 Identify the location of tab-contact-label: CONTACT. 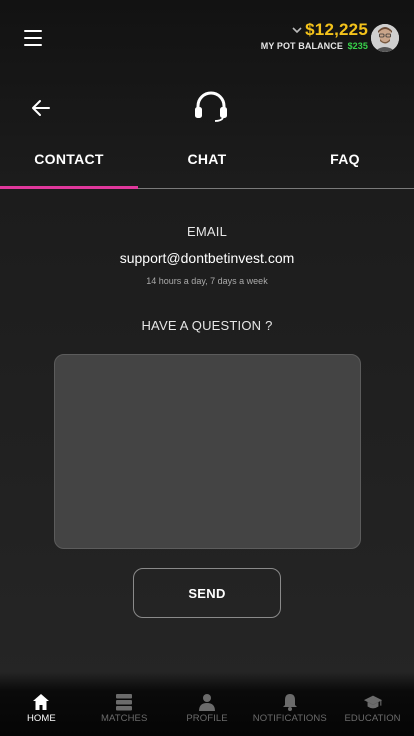
(69, 159).